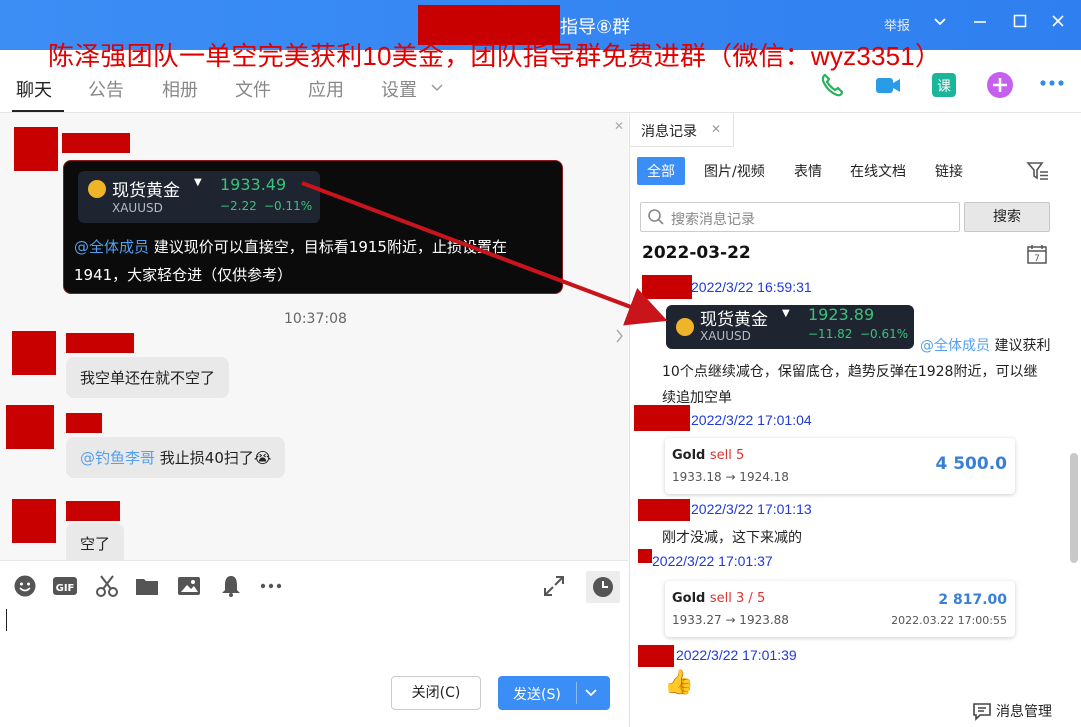 Image resolution: width=1081 pixels, height=727 pixels. I want to click on tab-announcement: 公告, so click(106, 89).